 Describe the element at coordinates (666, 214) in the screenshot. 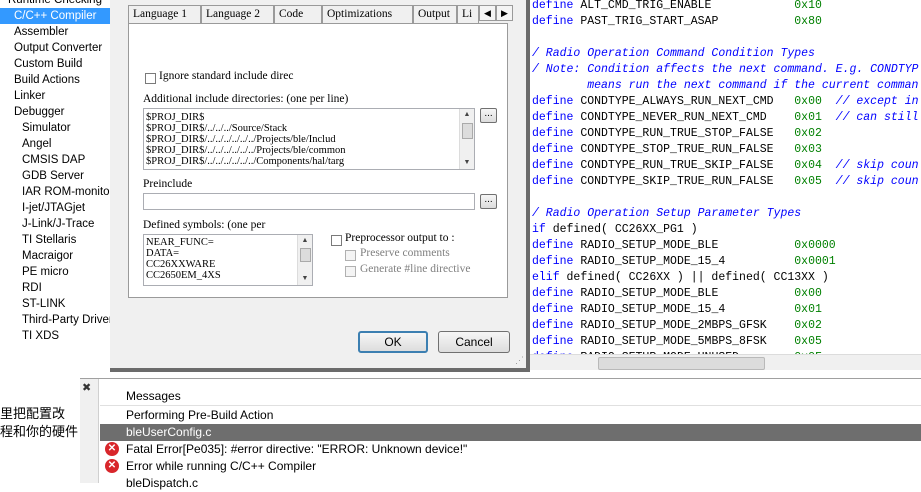

I see `code-line: / Radio Operation Setup Parameter Types` at that location.